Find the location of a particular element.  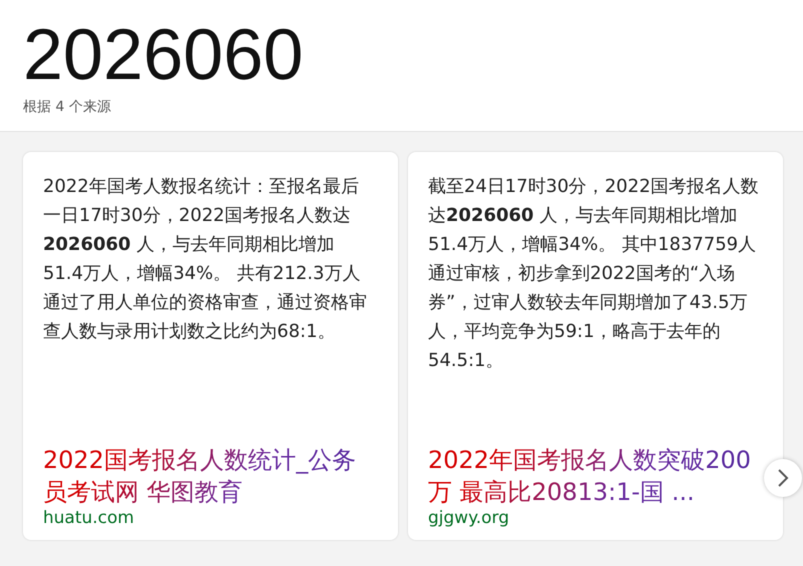

source-url: gjgwy.org is located at coordinates (469, 518).